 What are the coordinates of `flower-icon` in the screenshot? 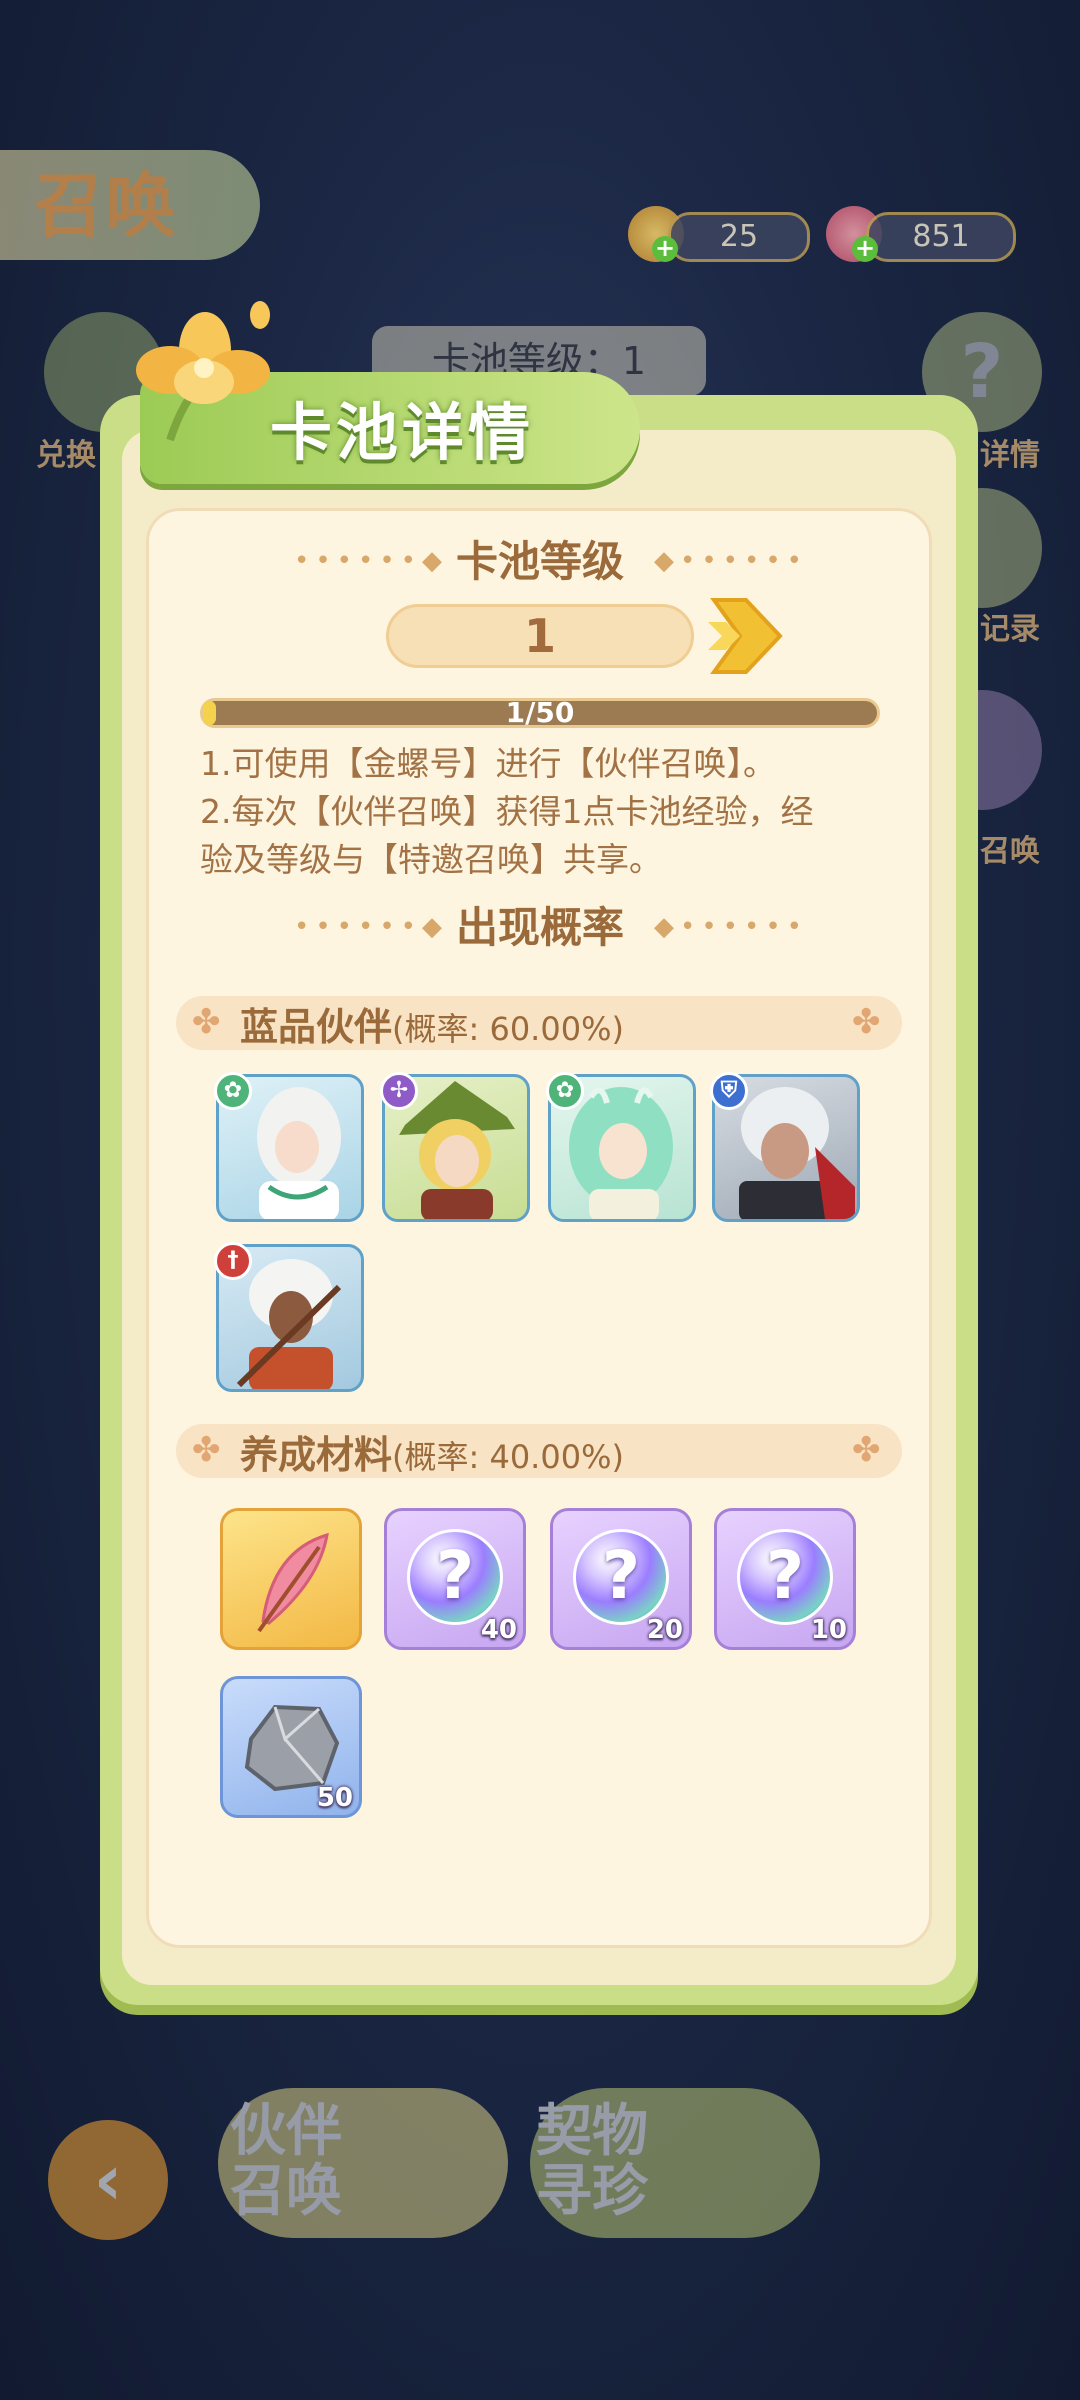 It's located at (203, 371).